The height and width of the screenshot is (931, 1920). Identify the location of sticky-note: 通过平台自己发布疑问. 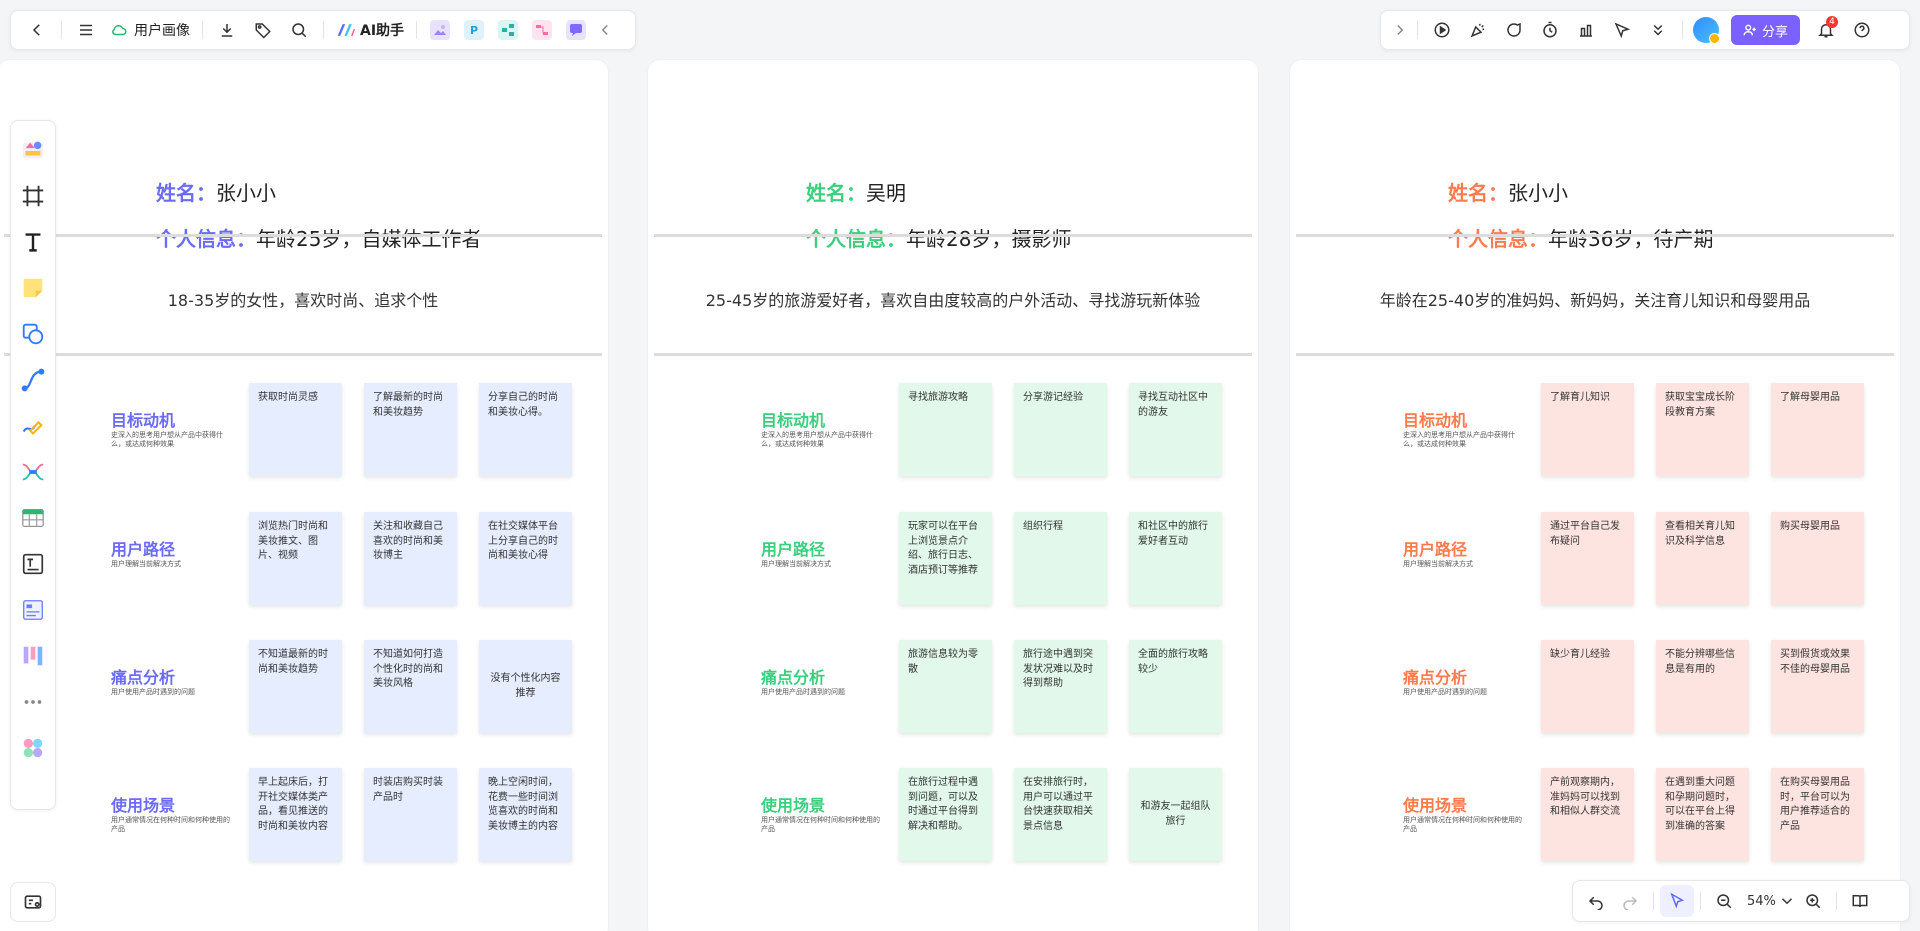
(1587, 558).